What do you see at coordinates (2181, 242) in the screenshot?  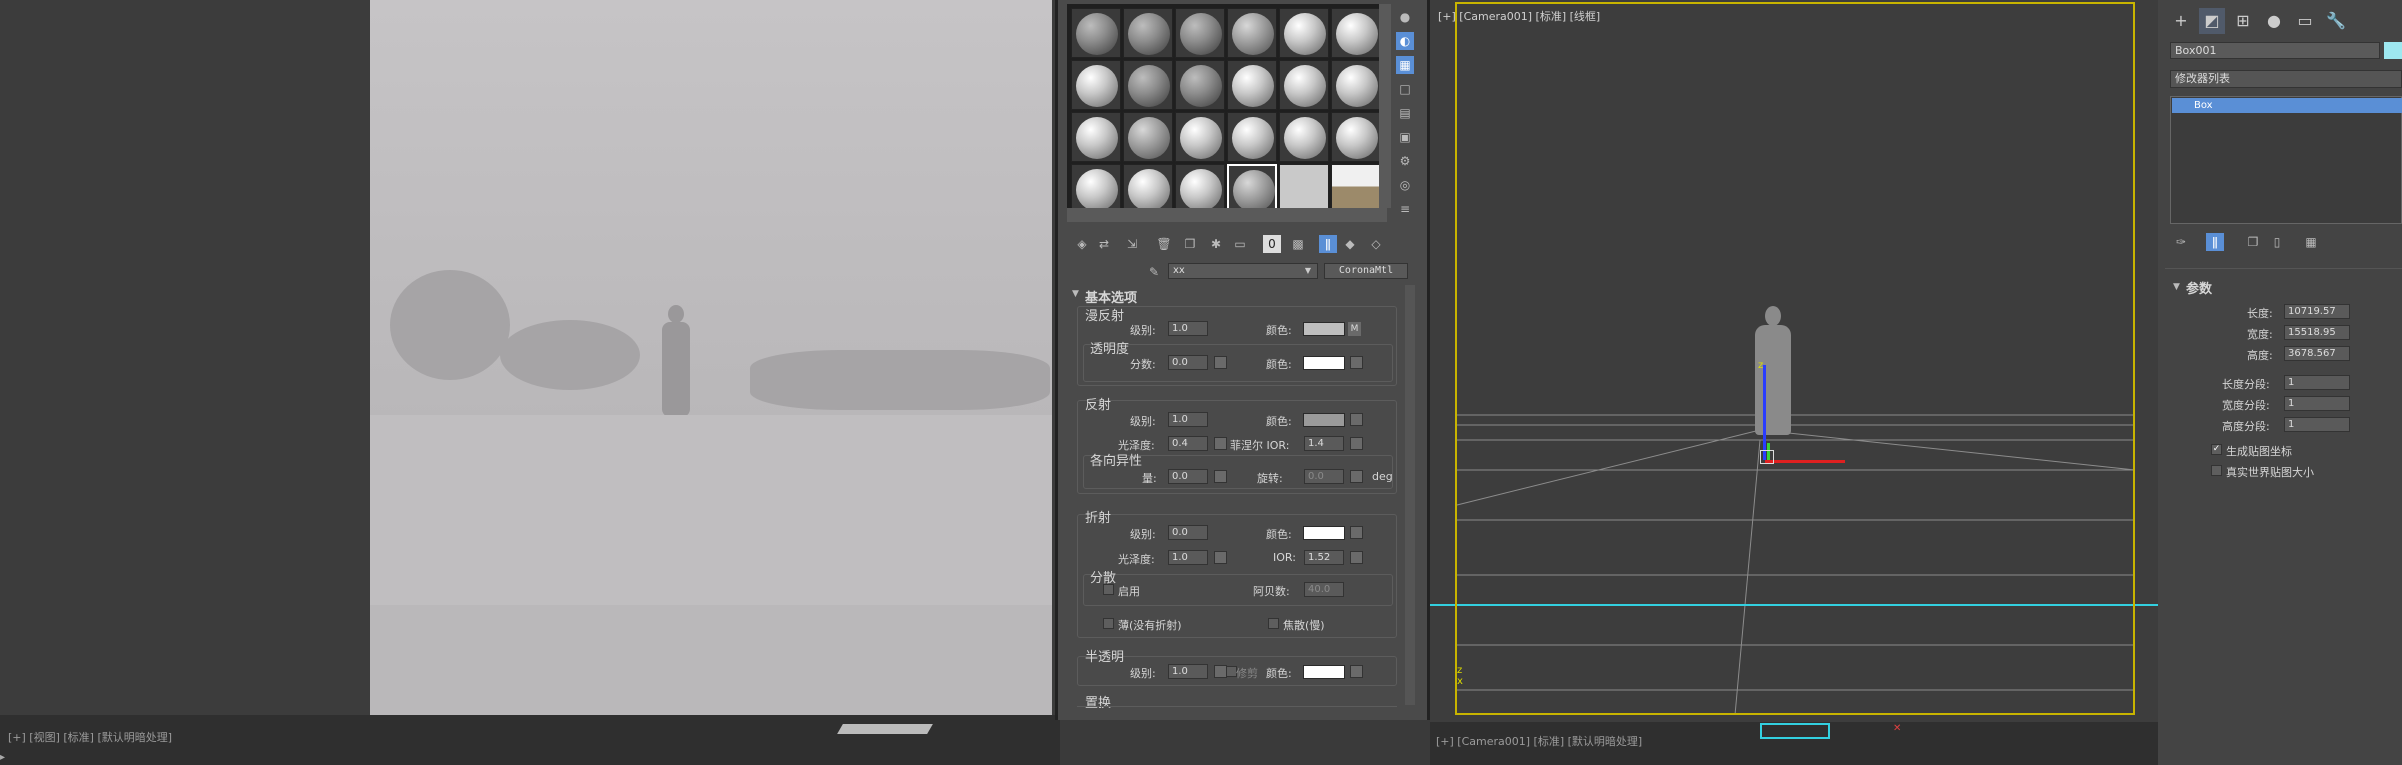 I see `pin-stack-icon: ✑` at bounding box center [2181, 242].